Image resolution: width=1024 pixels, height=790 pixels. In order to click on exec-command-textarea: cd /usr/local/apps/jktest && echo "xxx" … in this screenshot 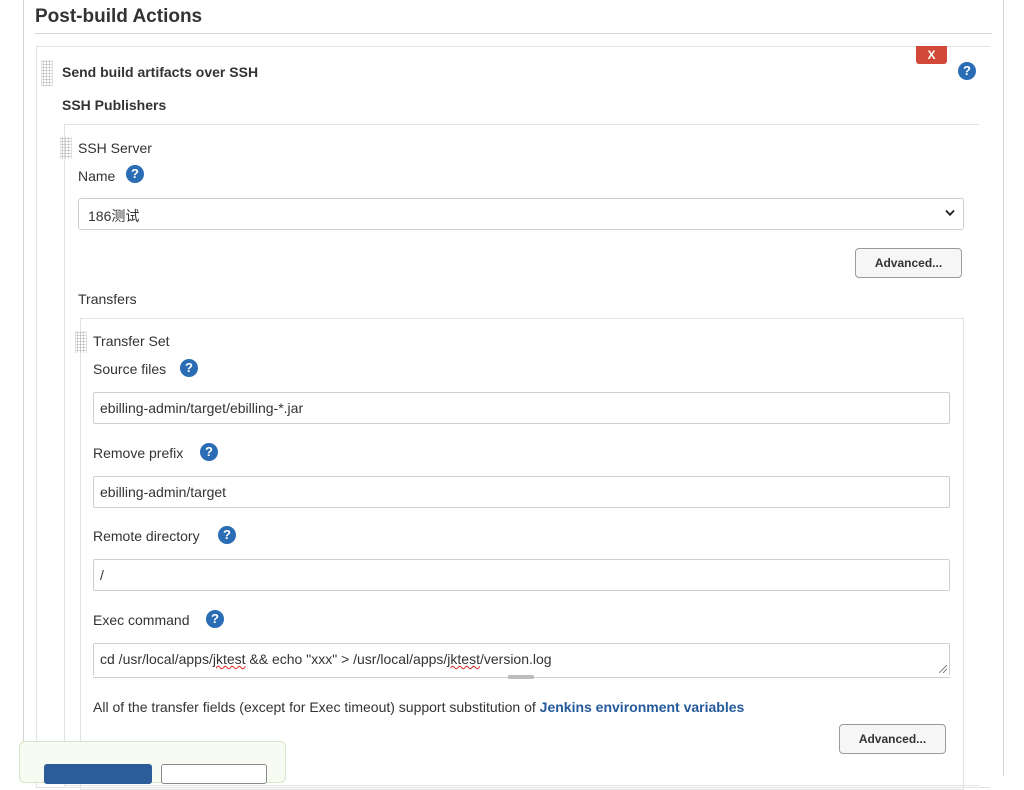, I will do `click(521, 659)`.